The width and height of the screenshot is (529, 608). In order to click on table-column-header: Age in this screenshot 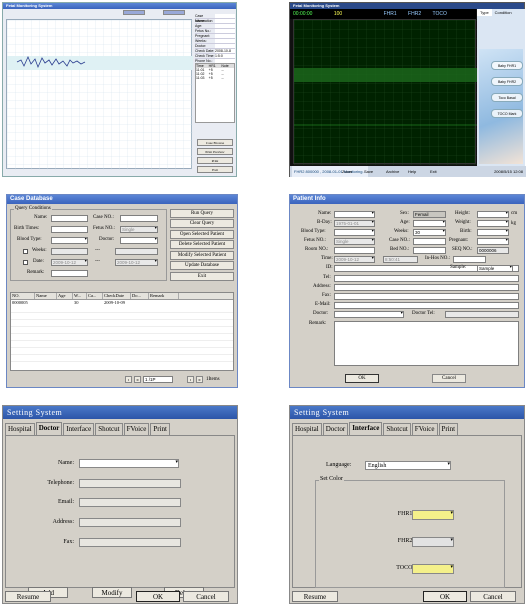, I will do `click(65, 296)`.